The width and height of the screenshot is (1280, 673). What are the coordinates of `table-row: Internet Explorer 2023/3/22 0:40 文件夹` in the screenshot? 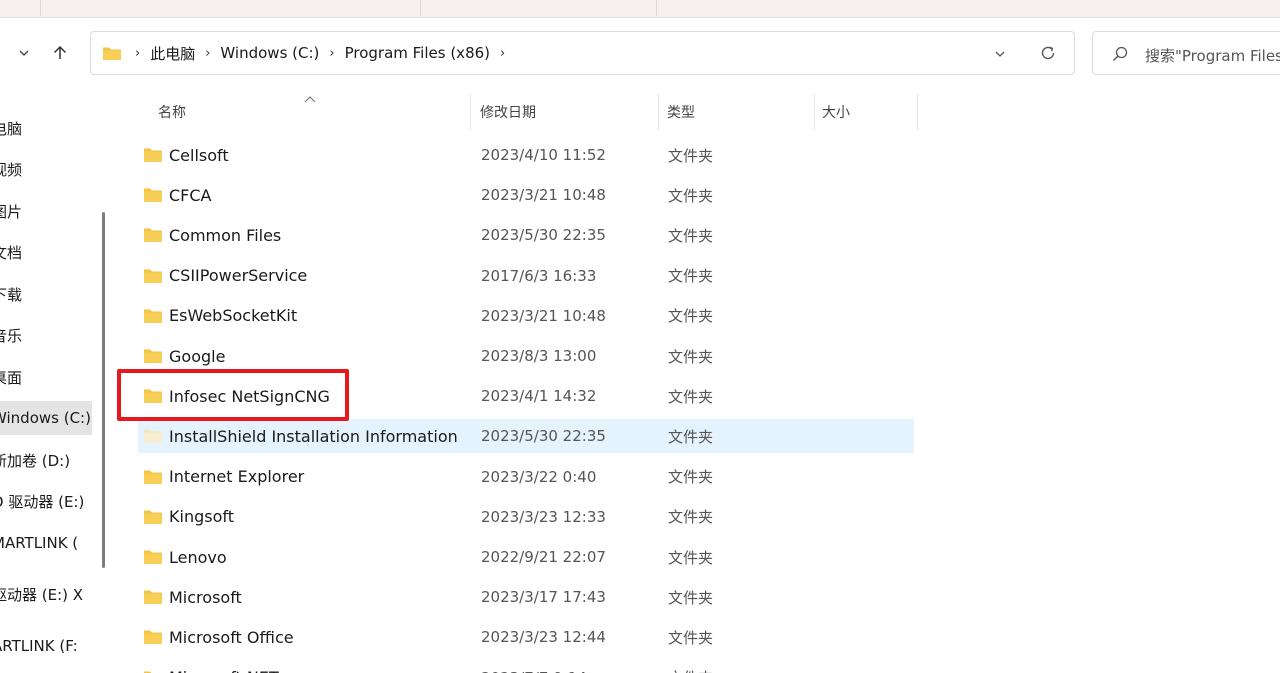 It's located at (526, 477).